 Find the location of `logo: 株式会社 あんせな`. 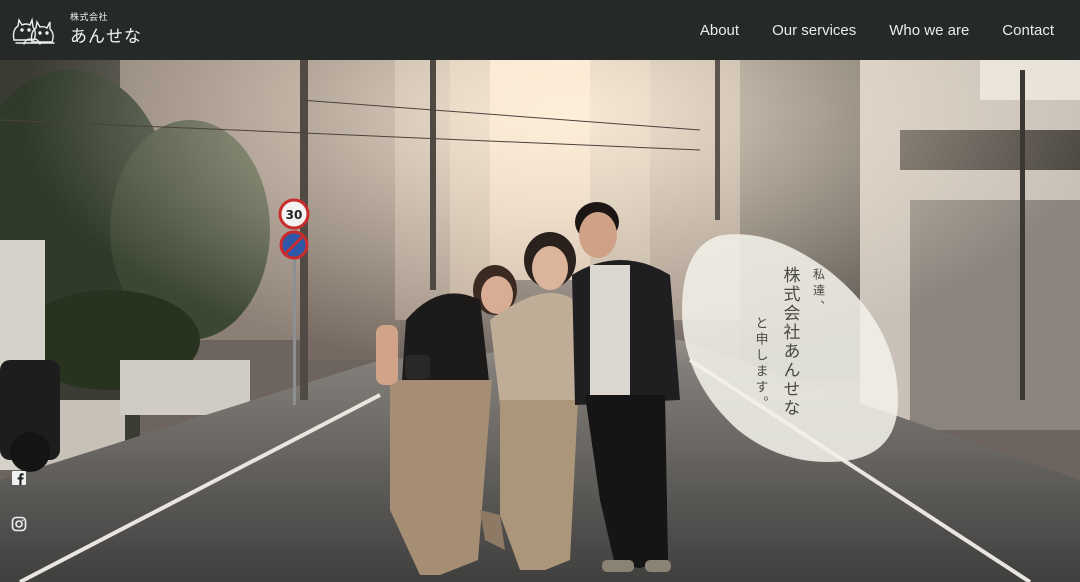

logo: 株式会社 あんせな is located at coordinates (76, 30).